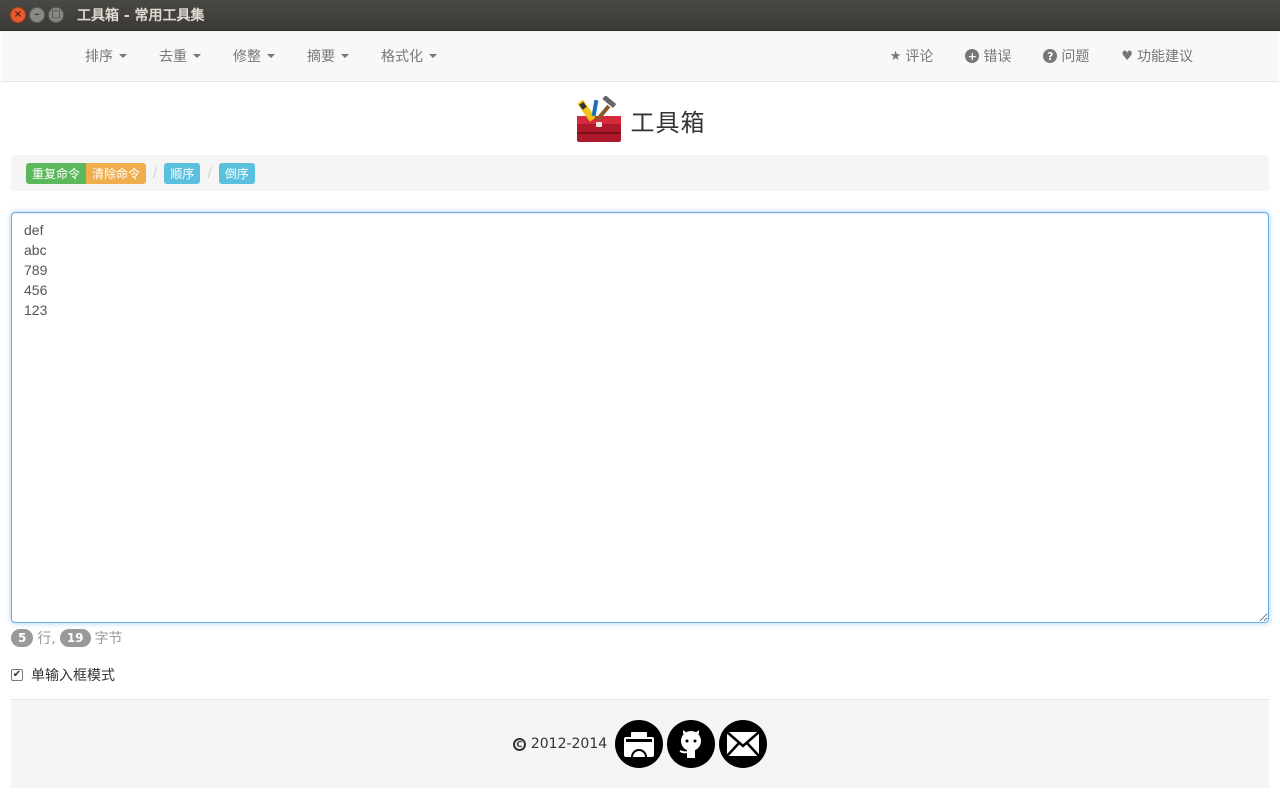  Describe the element at coordinates (972, 56) in the screenshot. I see `plus-circle-icon: +` at that location.